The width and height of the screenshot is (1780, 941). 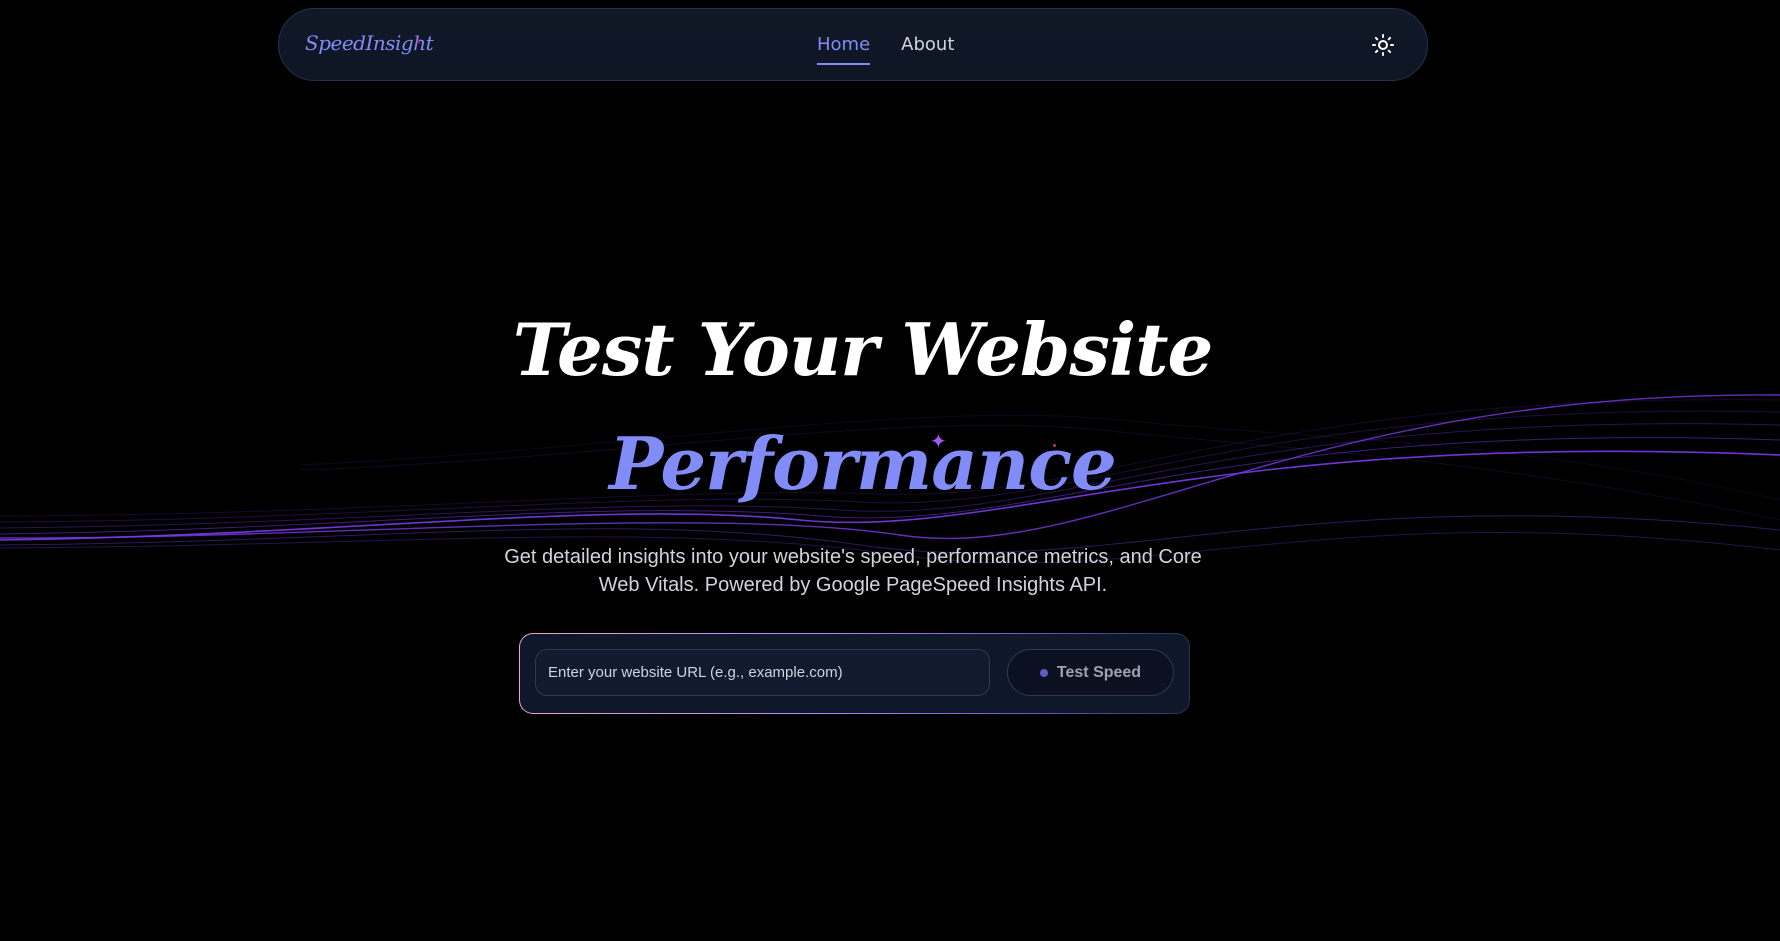 I want to click on sparkle-icon: ✦, so click(x=938, y=442).